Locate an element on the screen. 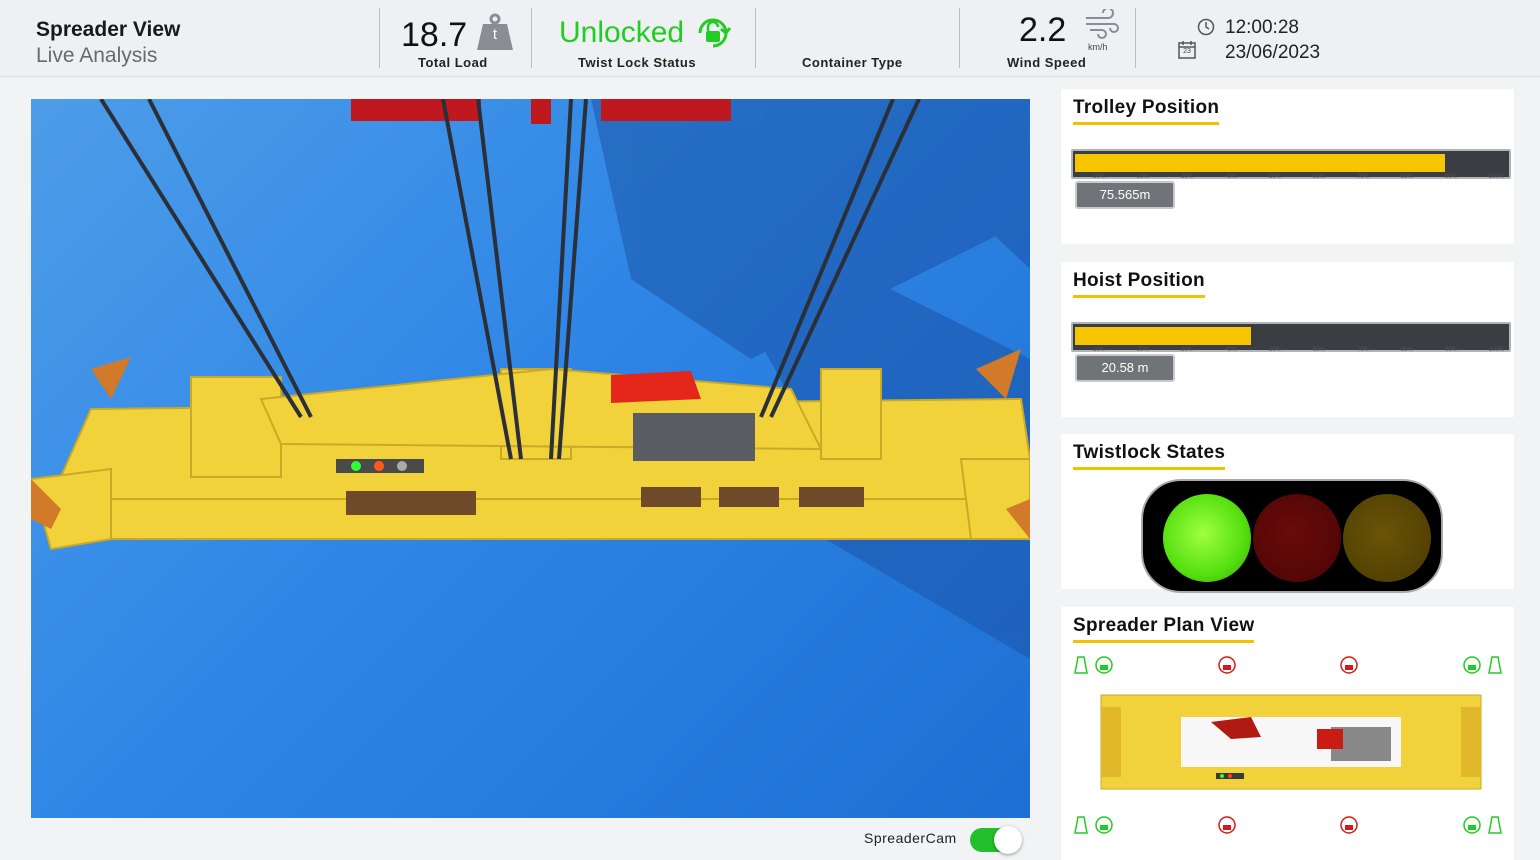 This screenshot has width=1540, height=860. spreader-cam-label: SpreaderCam is located at coordinates (910, 838).